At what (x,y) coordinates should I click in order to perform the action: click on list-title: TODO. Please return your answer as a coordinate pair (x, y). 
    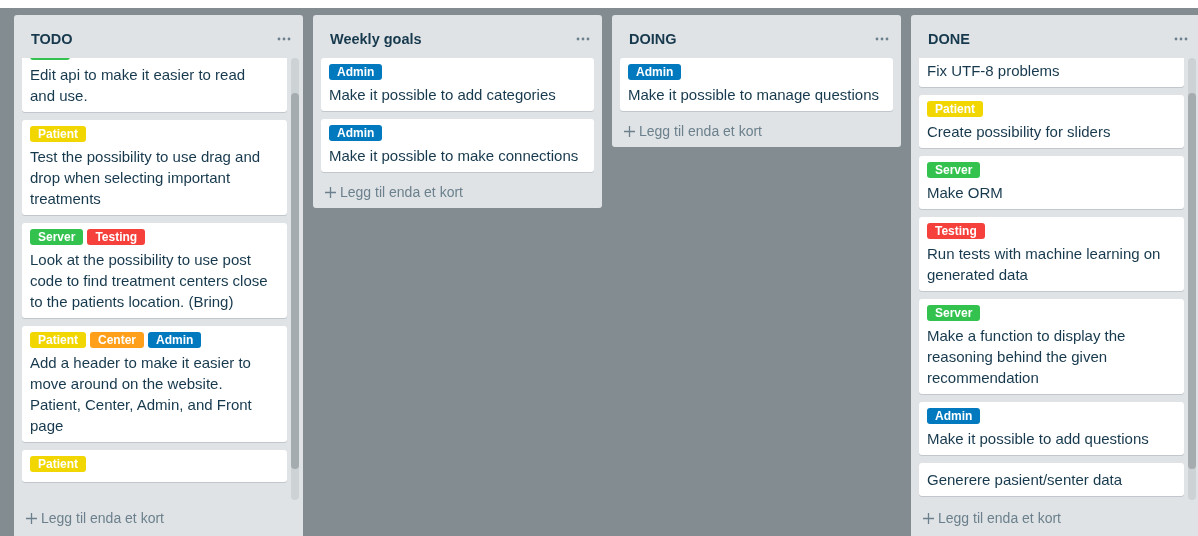
    Looking at the image, I should click on (52, 38).